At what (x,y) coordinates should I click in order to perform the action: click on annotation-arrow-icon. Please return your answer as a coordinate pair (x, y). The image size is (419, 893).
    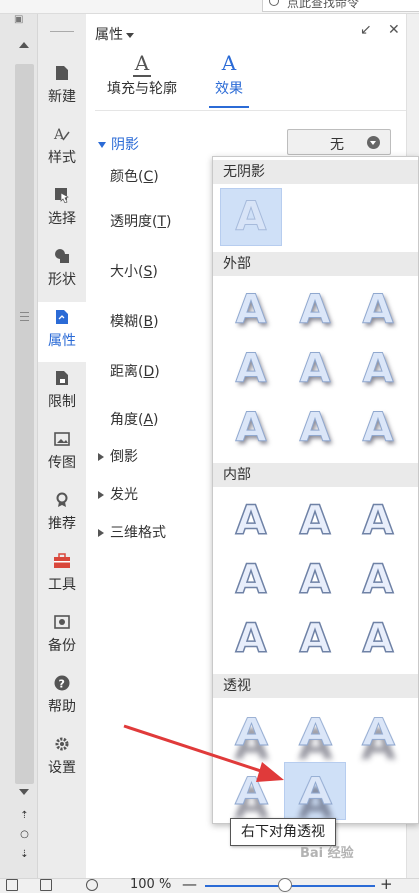
    Looking at the image, I should click on (203, 753).